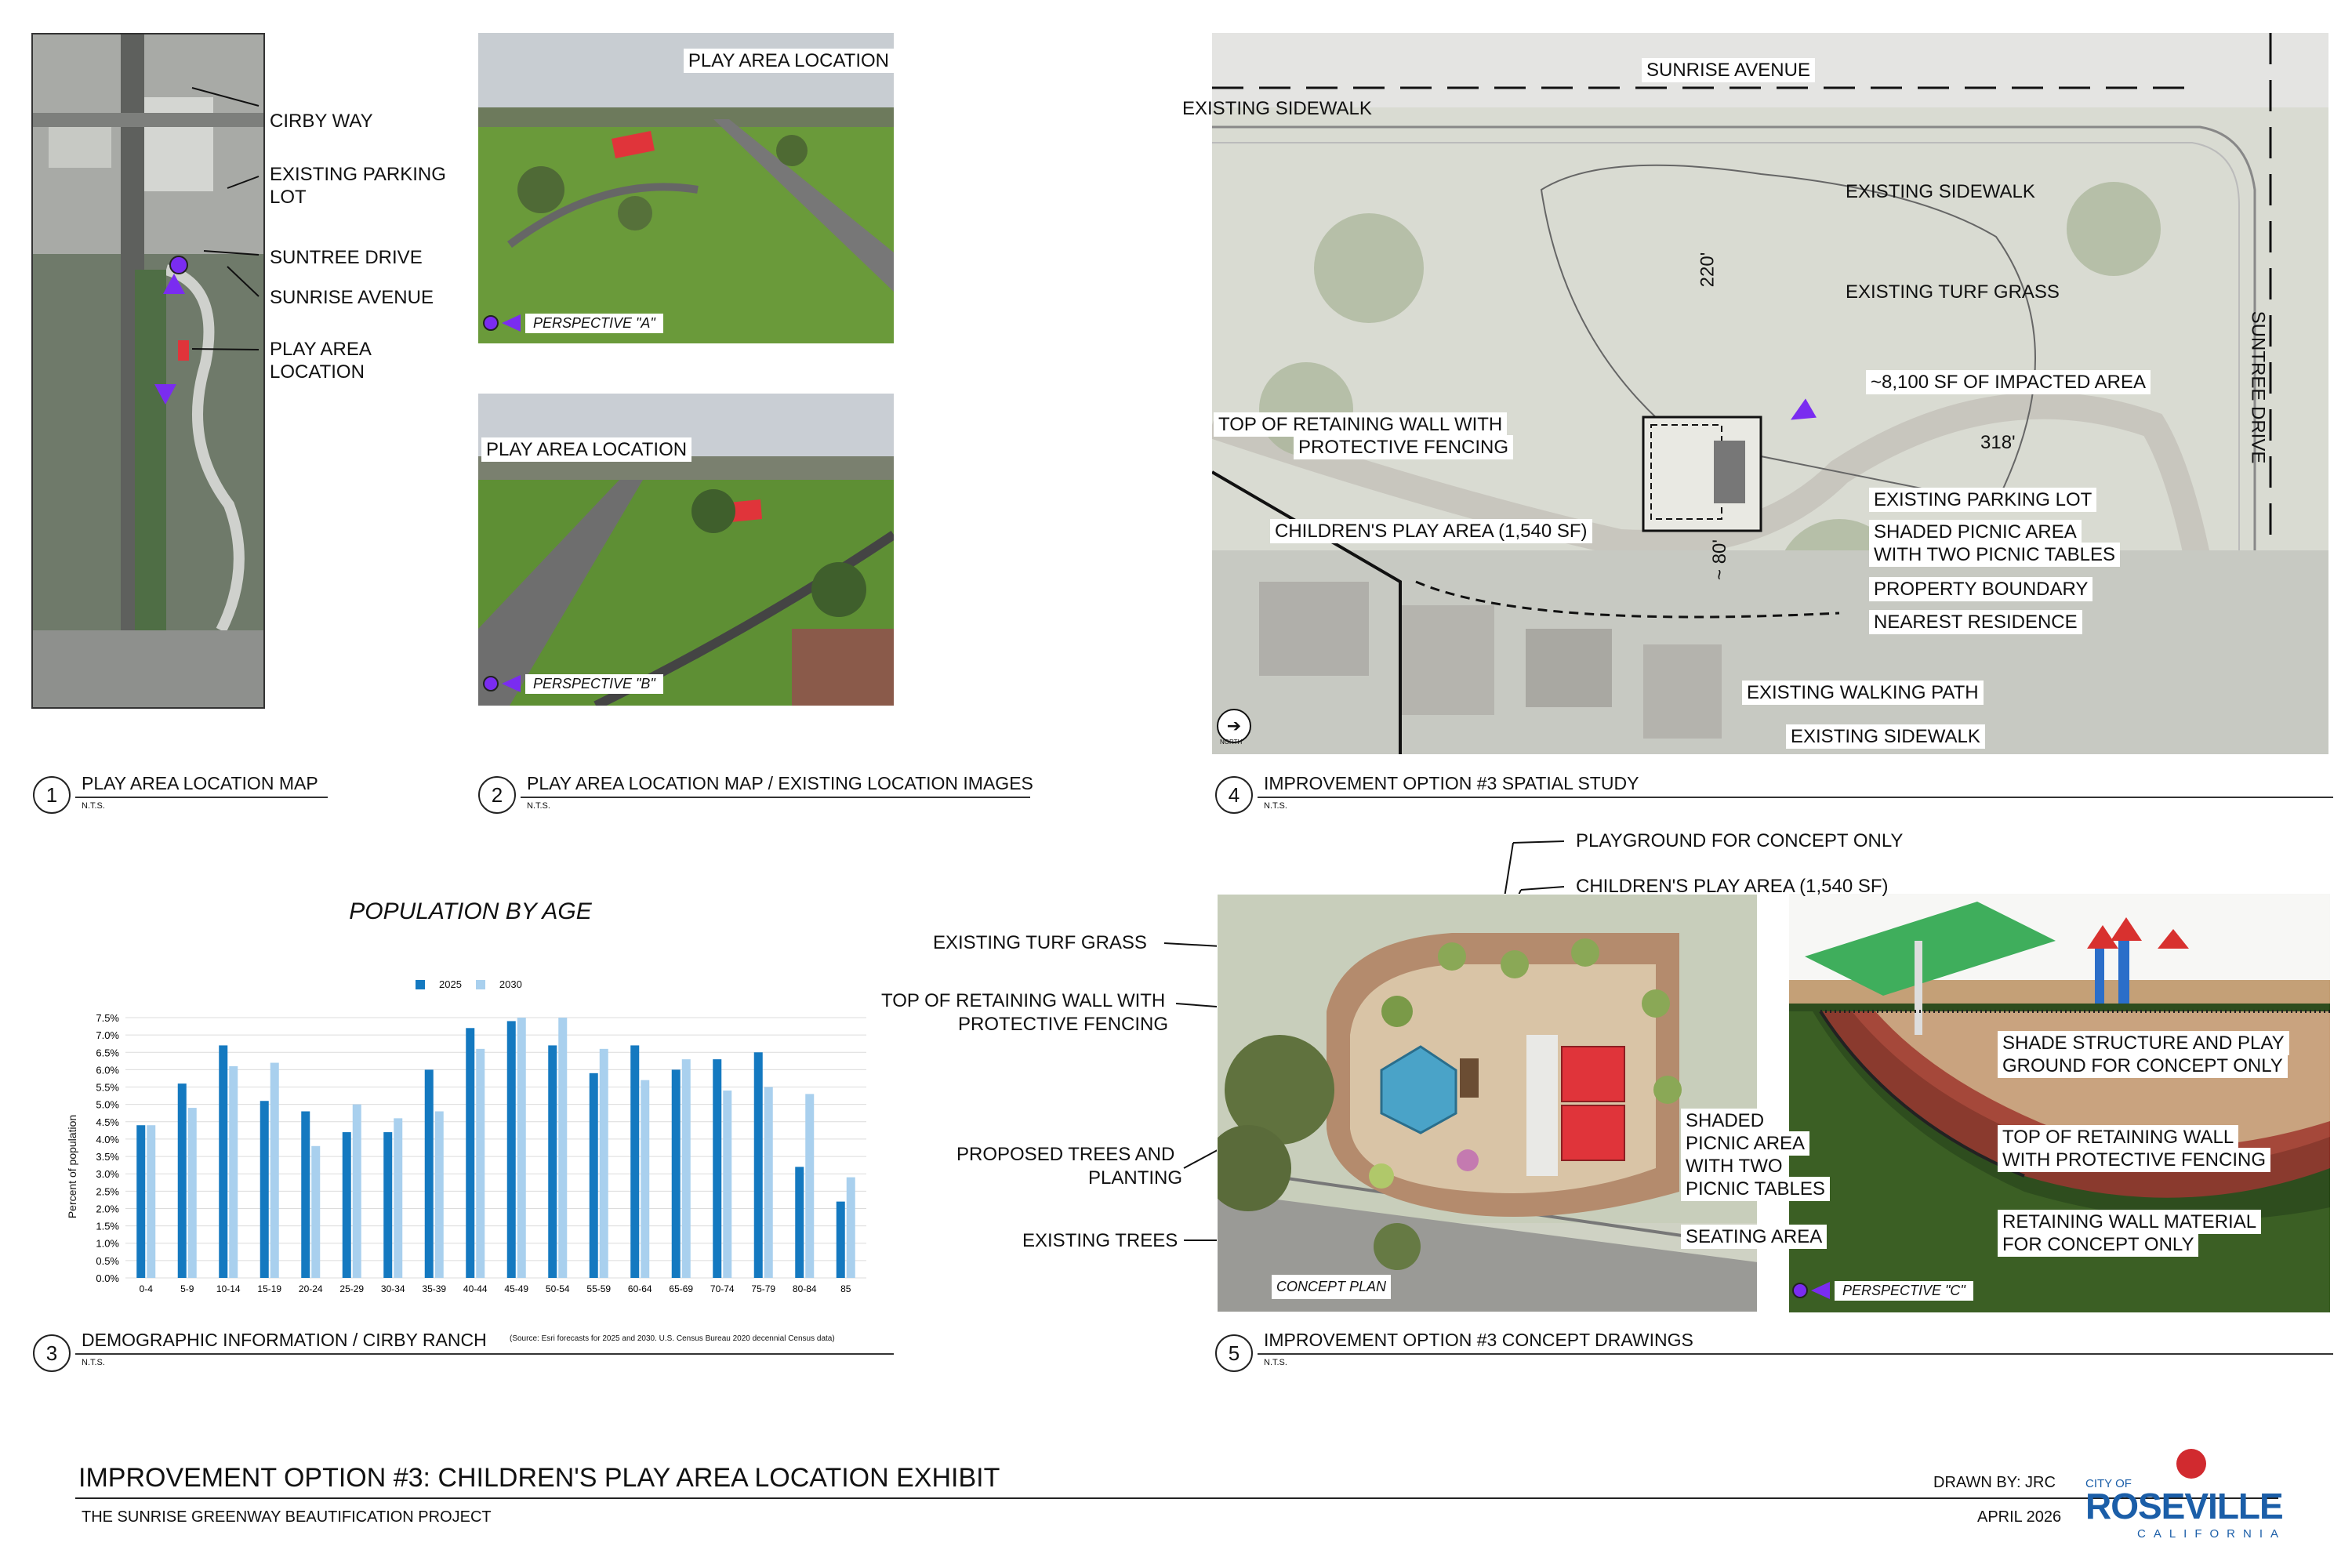 This screenshot has width=2352, height=1568. I want to click on caption-title-5: IMPROVEMENT OPTION #3 CONCEPT DRAWINGS, so click(1478, 1340).